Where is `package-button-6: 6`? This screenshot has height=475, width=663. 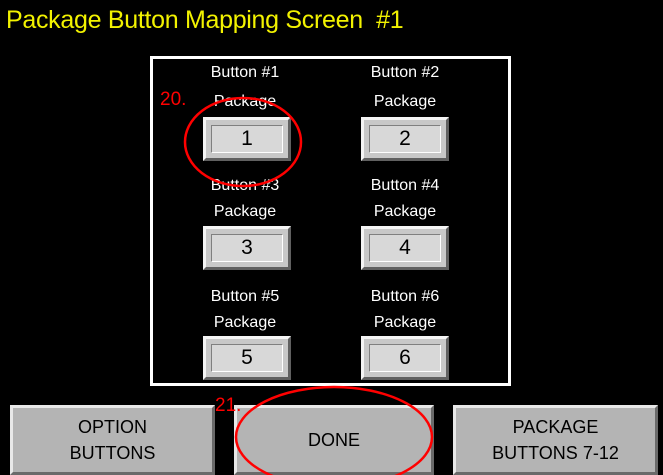
package-button-6: 6 is located at coordinates (405, 358).